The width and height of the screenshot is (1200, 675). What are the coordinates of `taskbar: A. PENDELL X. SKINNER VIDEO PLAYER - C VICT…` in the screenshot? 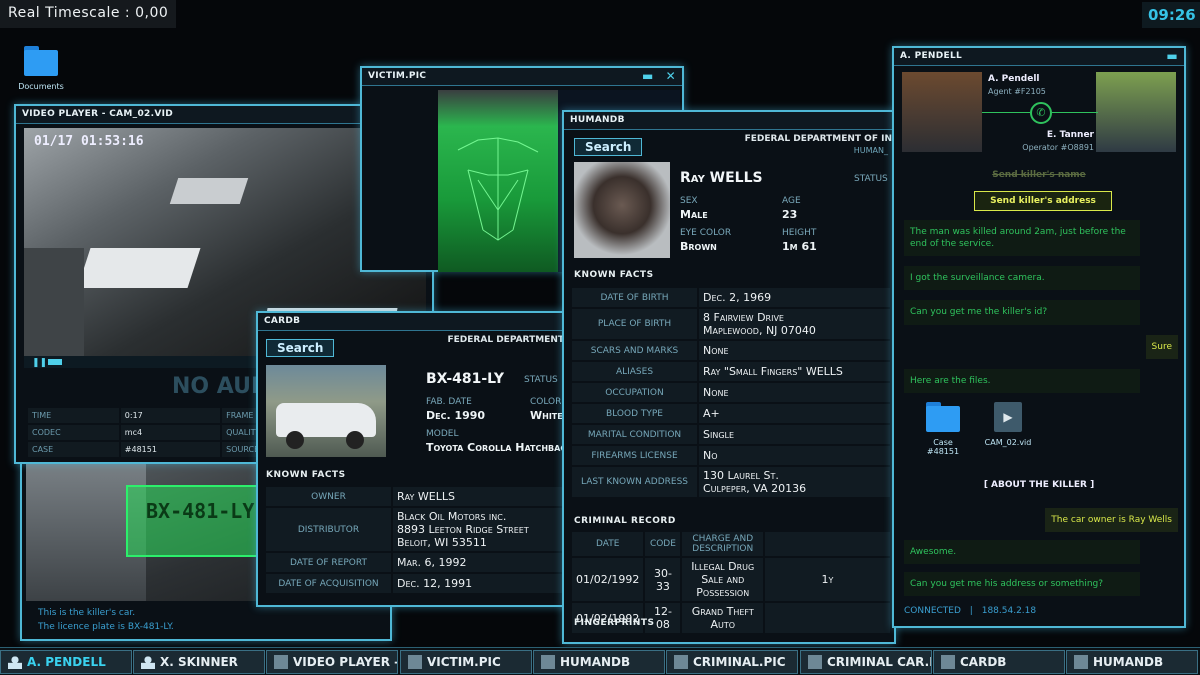 It's located at (600, 661).